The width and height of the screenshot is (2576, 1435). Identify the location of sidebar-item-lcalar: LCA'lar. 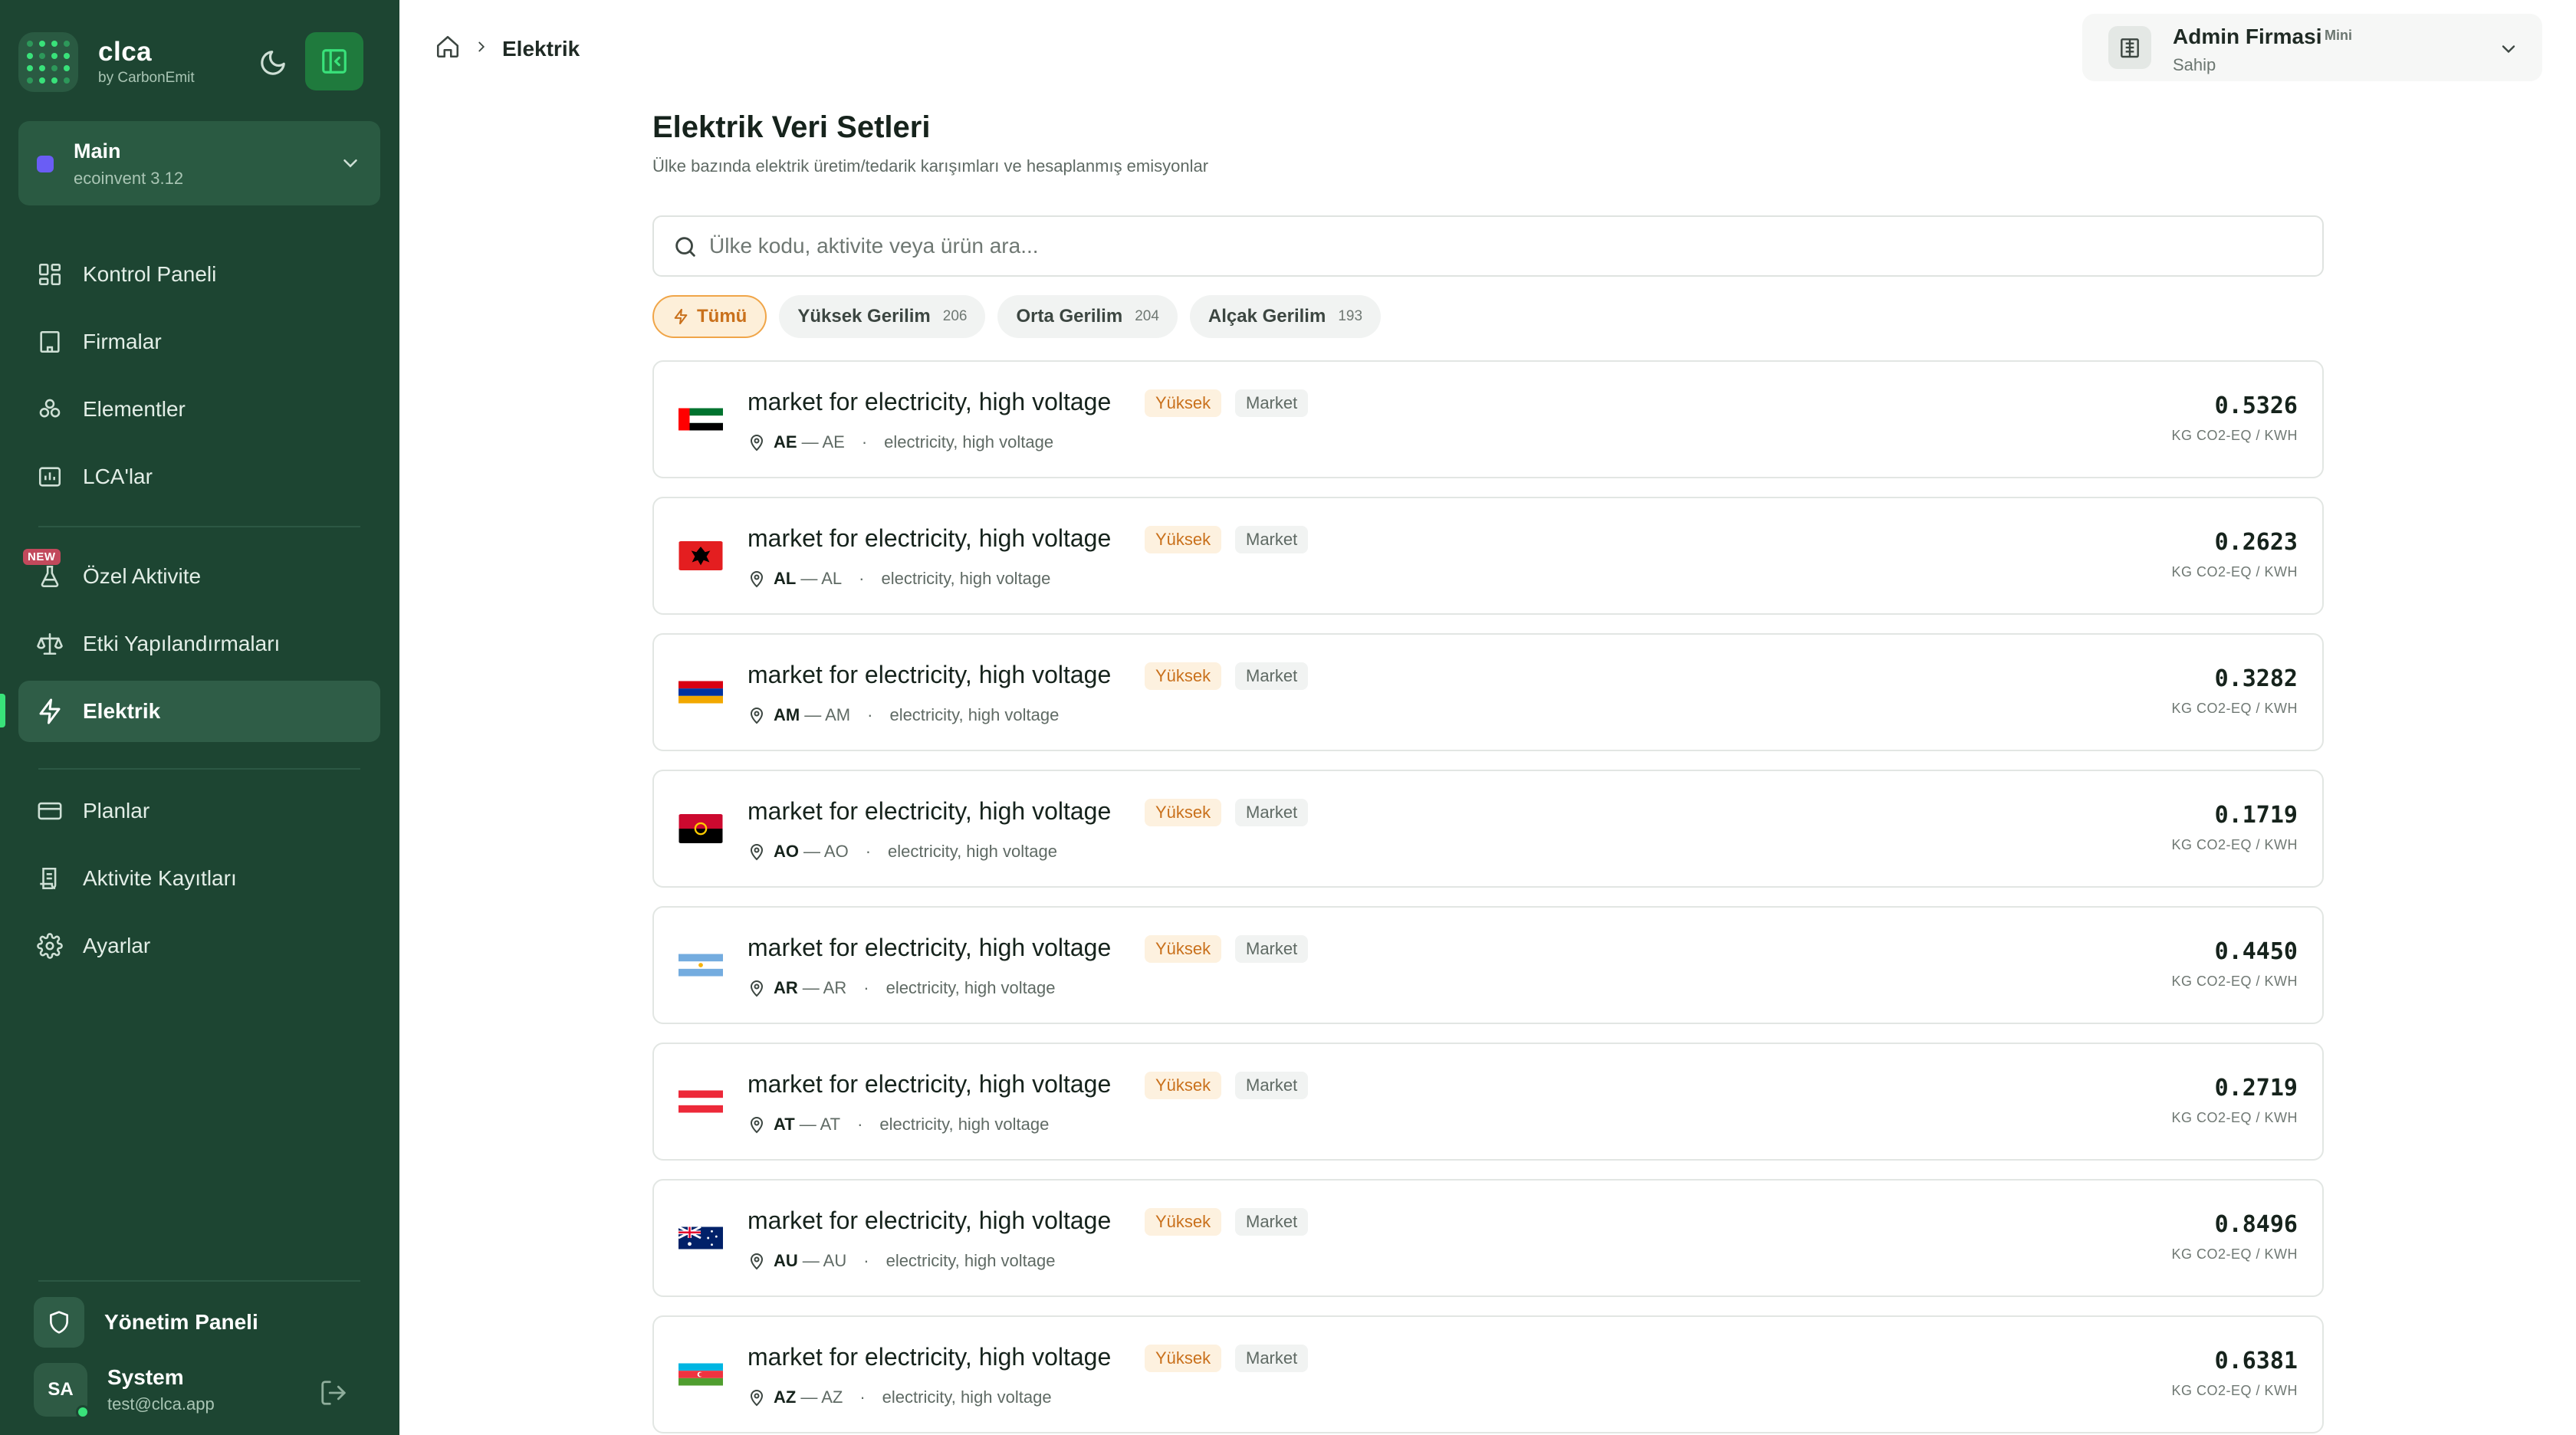
(199, 477).